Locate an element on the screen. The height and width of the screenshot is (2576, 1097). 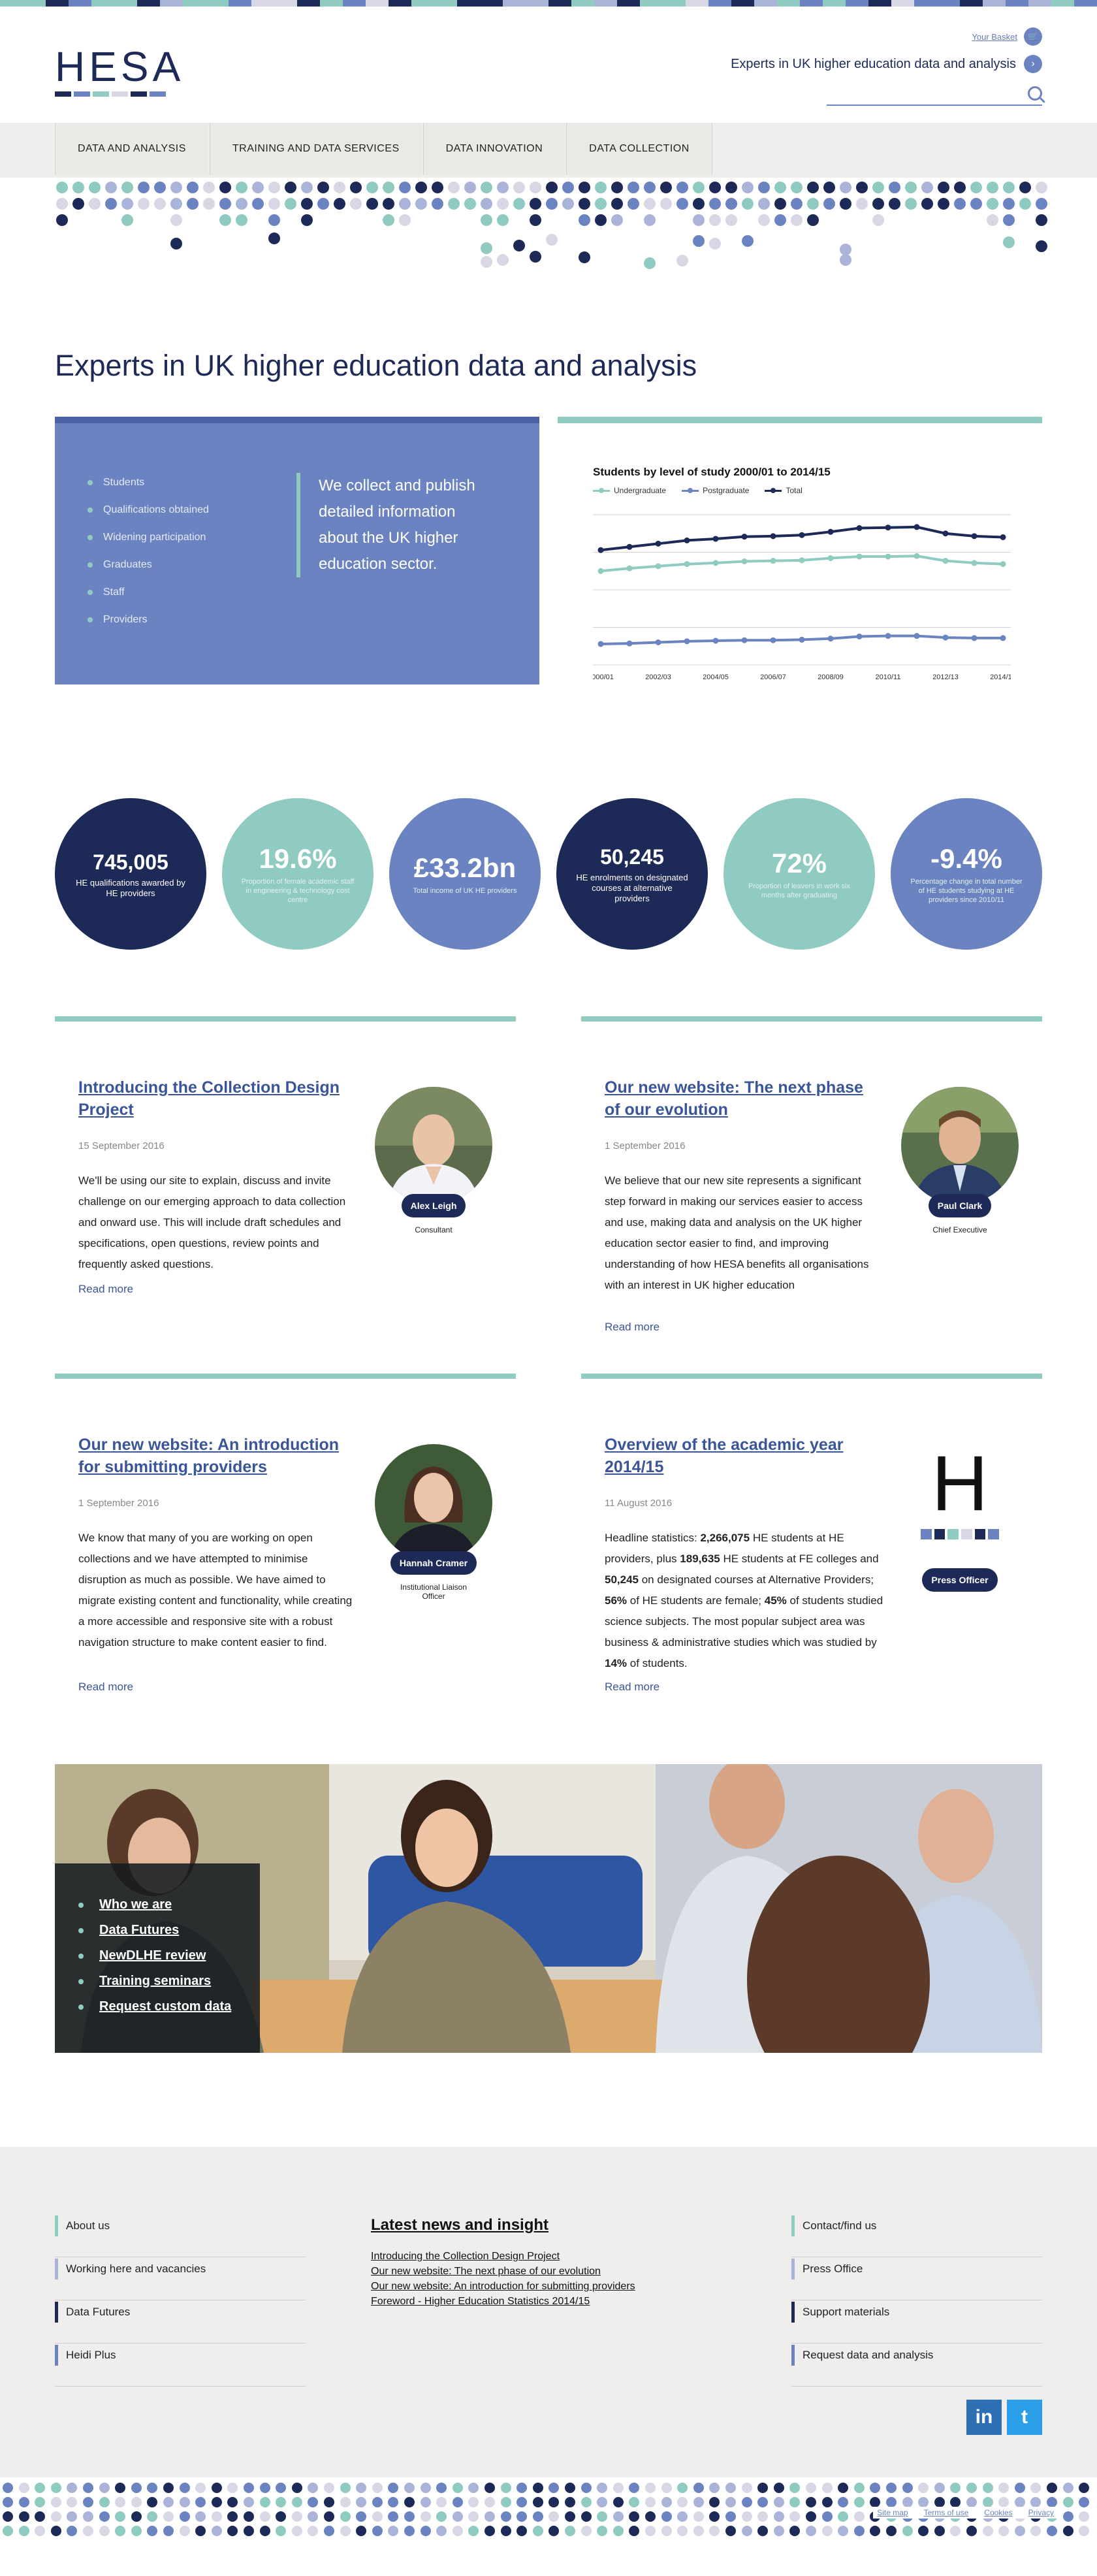
footer-link-data-futures: Data Futures is located at coordinates (92, 2312).